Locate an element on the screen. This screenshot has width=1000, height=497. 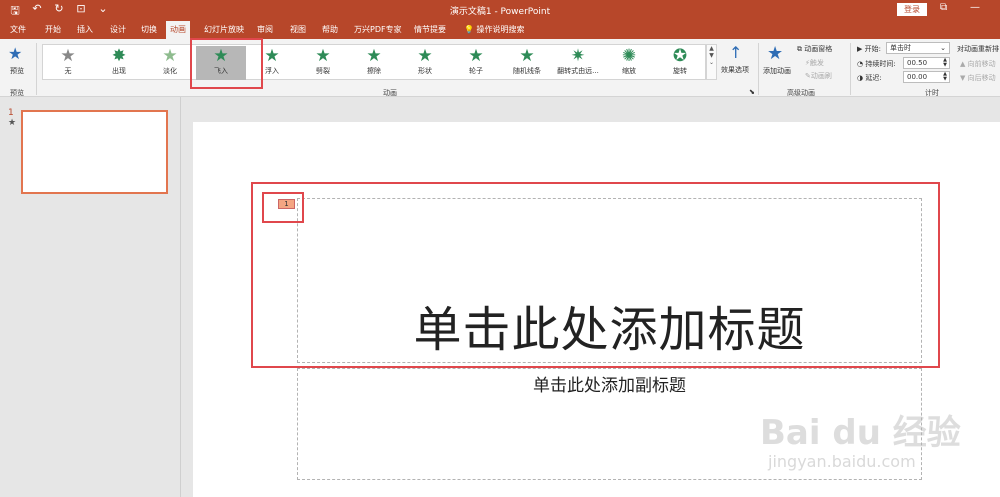
delay-spinner: 00.00 ▲ ▼ is located at coordinates (926, 77).